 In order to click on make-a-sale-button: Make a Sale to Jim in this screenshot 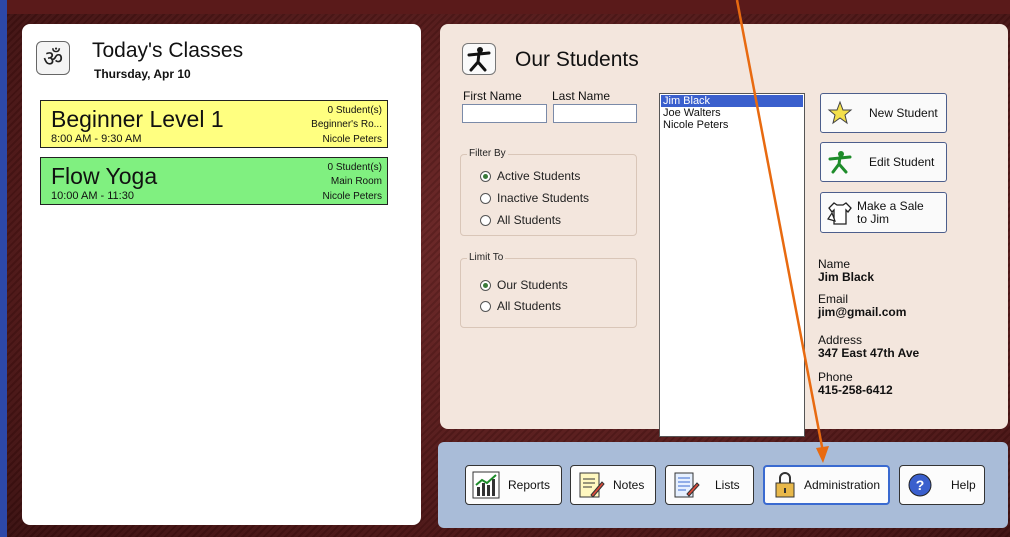, I will do `click(883, 212)`.